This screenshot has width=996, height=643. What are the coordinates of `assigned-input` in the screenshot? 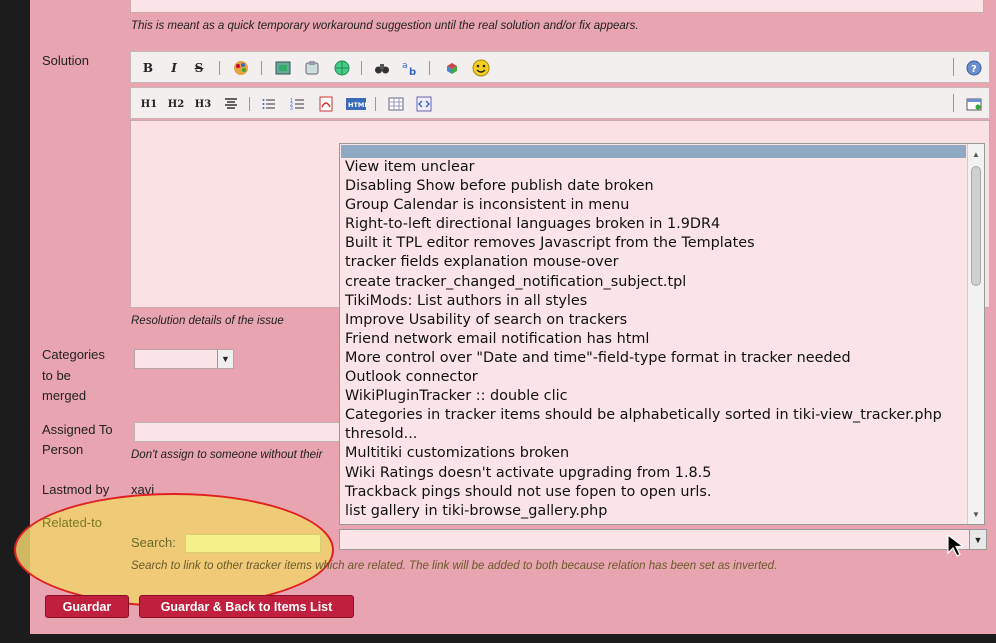 It's located at (239, 432).